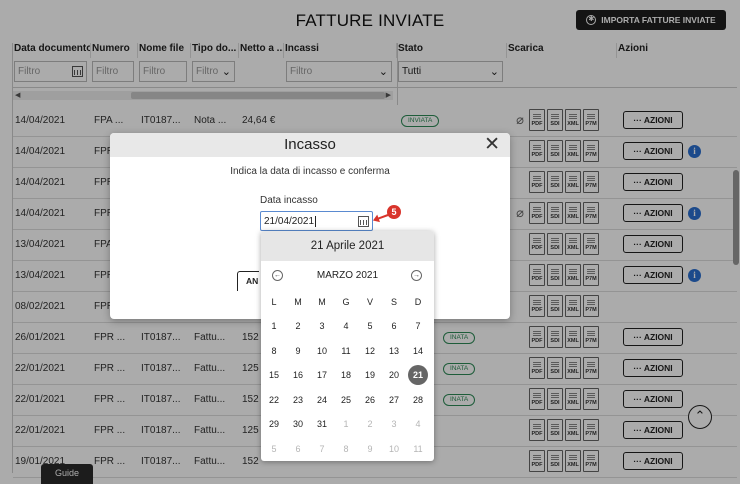 This screenshot has width=740, height=484. Describe the element at coordinates (418, 351) in the screenshot. I see `calendar-day: 14` at that location.